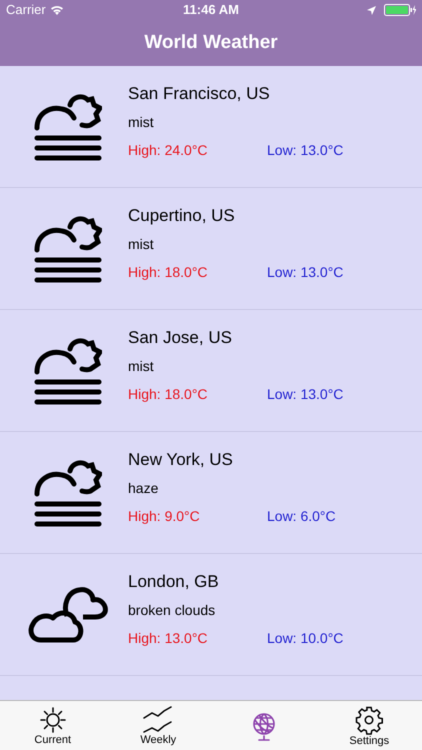 This screenshot has width=422, height=750. I want to click on city-name: Cupertino, US, so click(182, 216).